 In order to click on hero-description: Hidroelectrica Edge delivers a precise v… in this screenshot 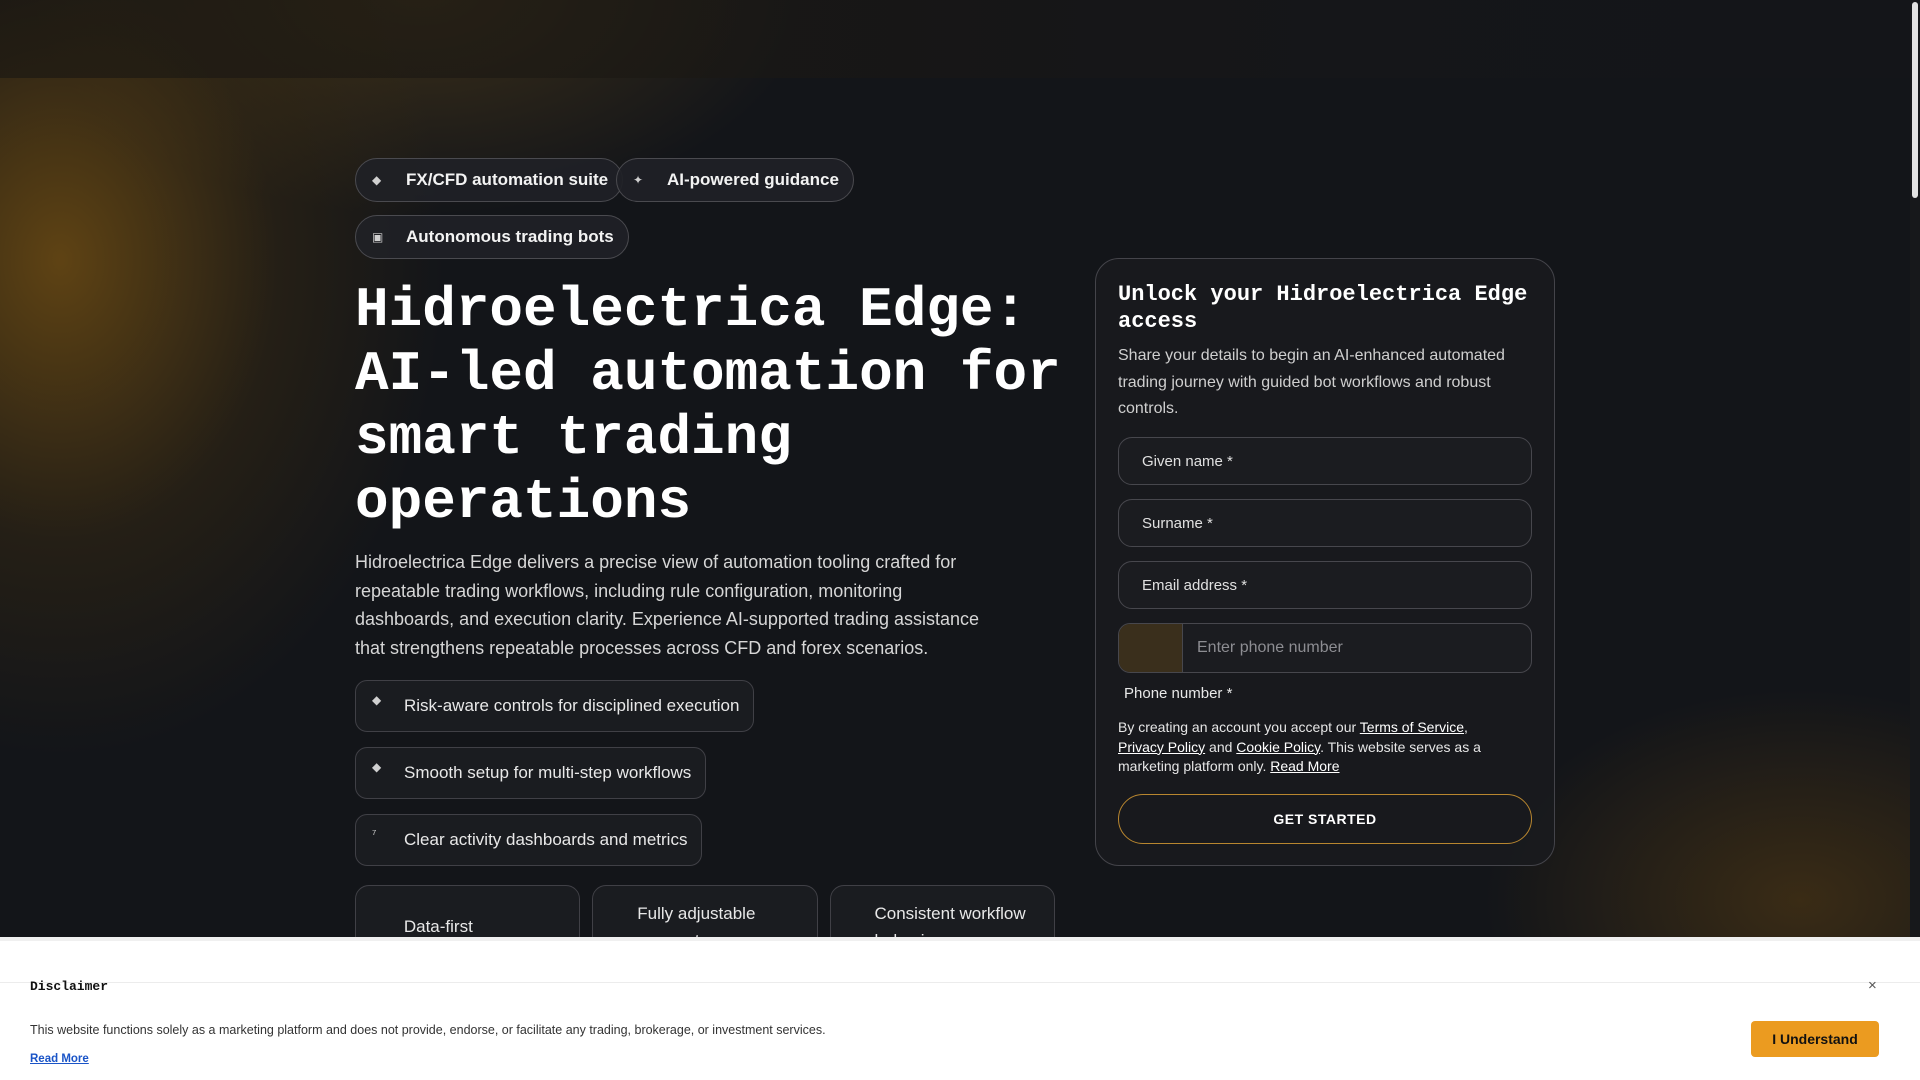, I will do `click(667, 605)`.